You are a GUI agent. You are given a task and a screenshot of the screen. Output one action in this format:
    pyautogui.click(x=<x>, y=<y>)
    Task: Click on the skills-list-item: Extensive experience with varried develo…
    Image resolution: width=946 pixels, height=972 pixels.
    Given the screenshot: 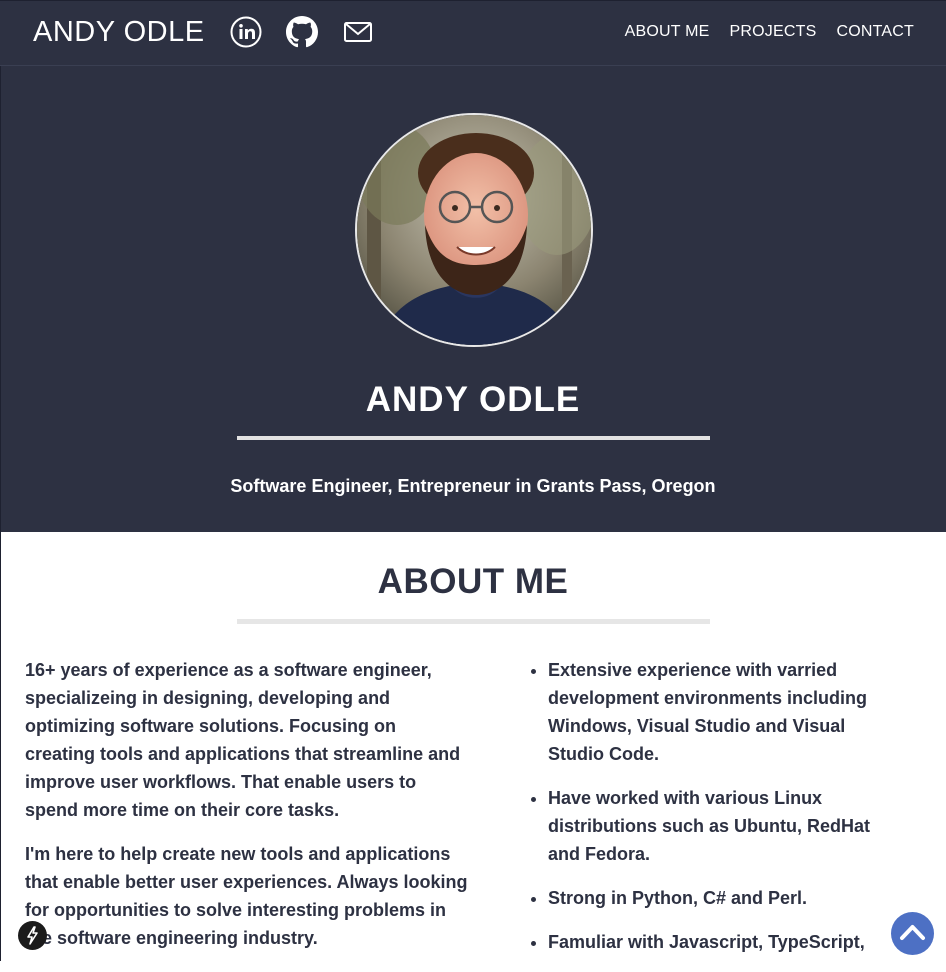 What is the action you would take?
    pyautogui.click(x=716, y=712)
    